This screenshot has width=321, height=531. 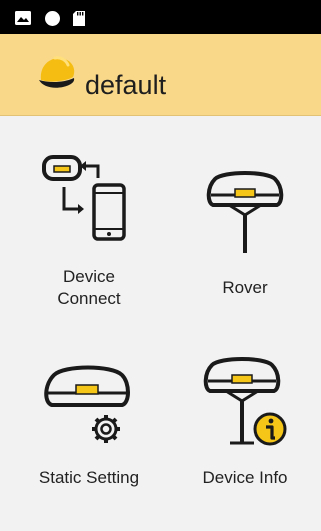 What do you see at coordinates (79, 18) in the screenshot?
I see `sd-card-icon` at bounding box center [79, 18].